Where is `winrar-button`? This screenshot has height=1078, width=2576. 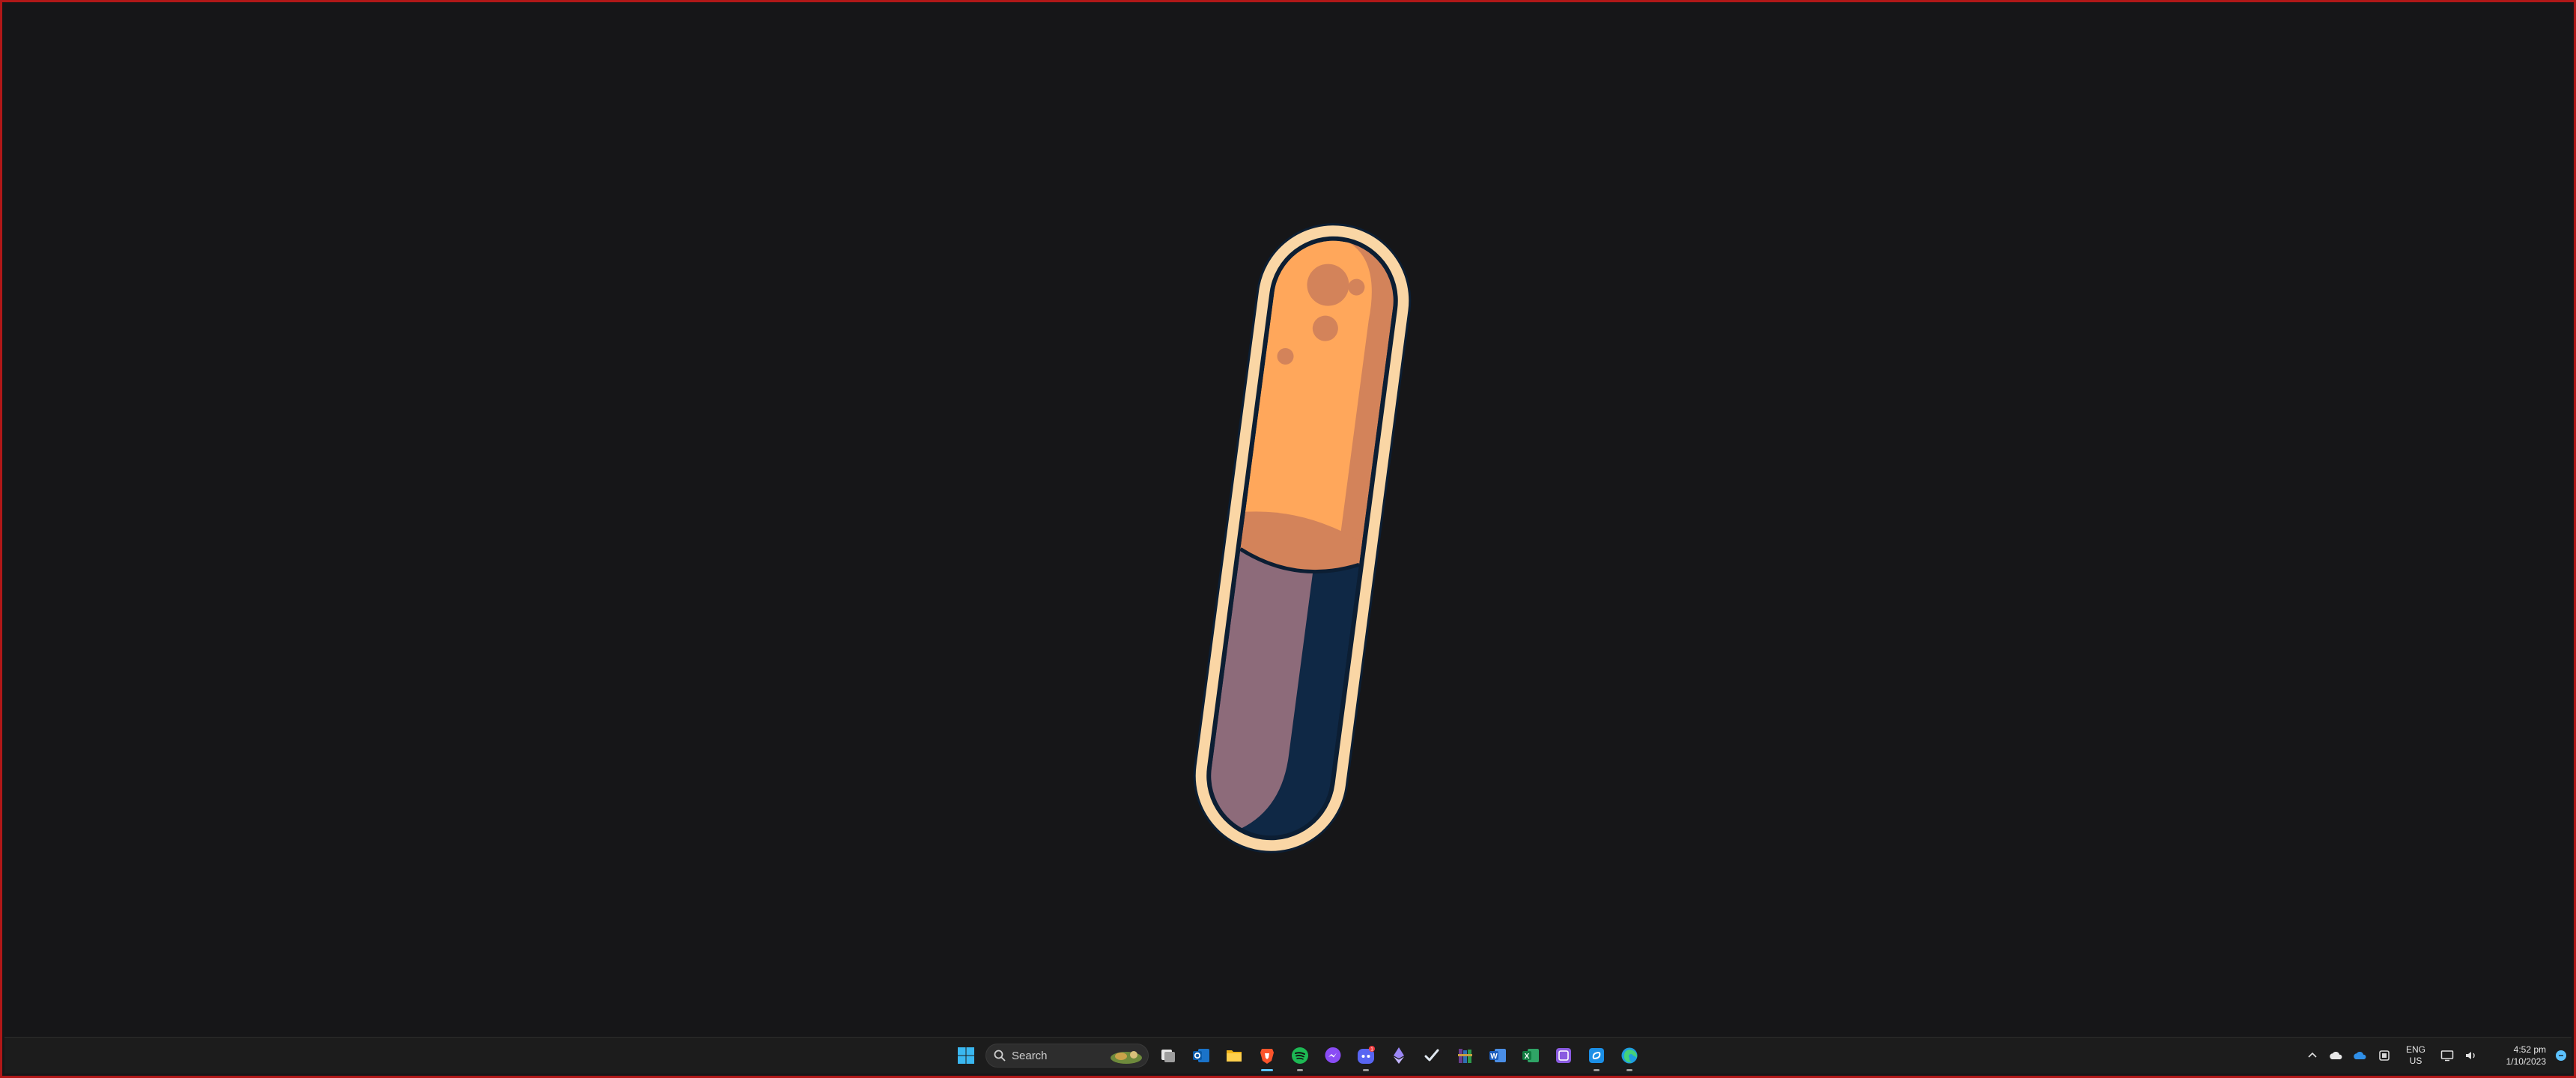 winrar-button is located at coordinates (1464, 1055).